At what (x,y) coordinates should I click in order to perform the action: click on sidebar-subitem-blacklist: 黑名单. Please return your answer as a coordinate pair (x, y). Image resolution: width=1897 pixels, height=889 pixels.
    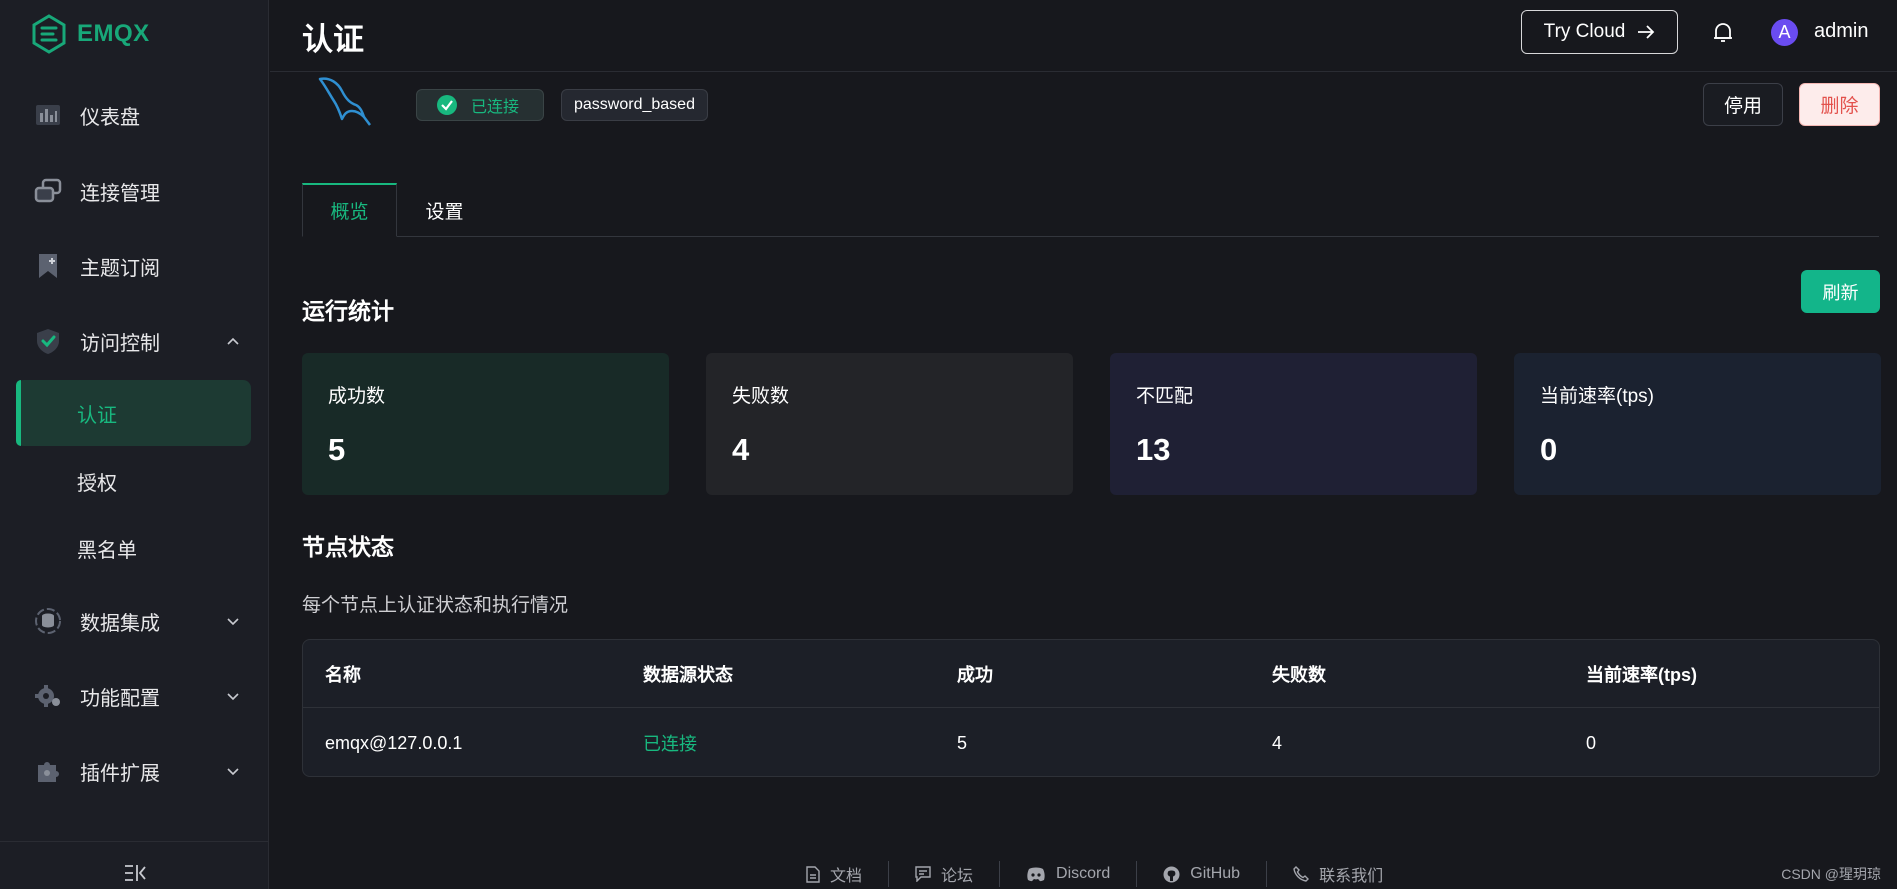
    Looking at the image, I should click on (133, 548).